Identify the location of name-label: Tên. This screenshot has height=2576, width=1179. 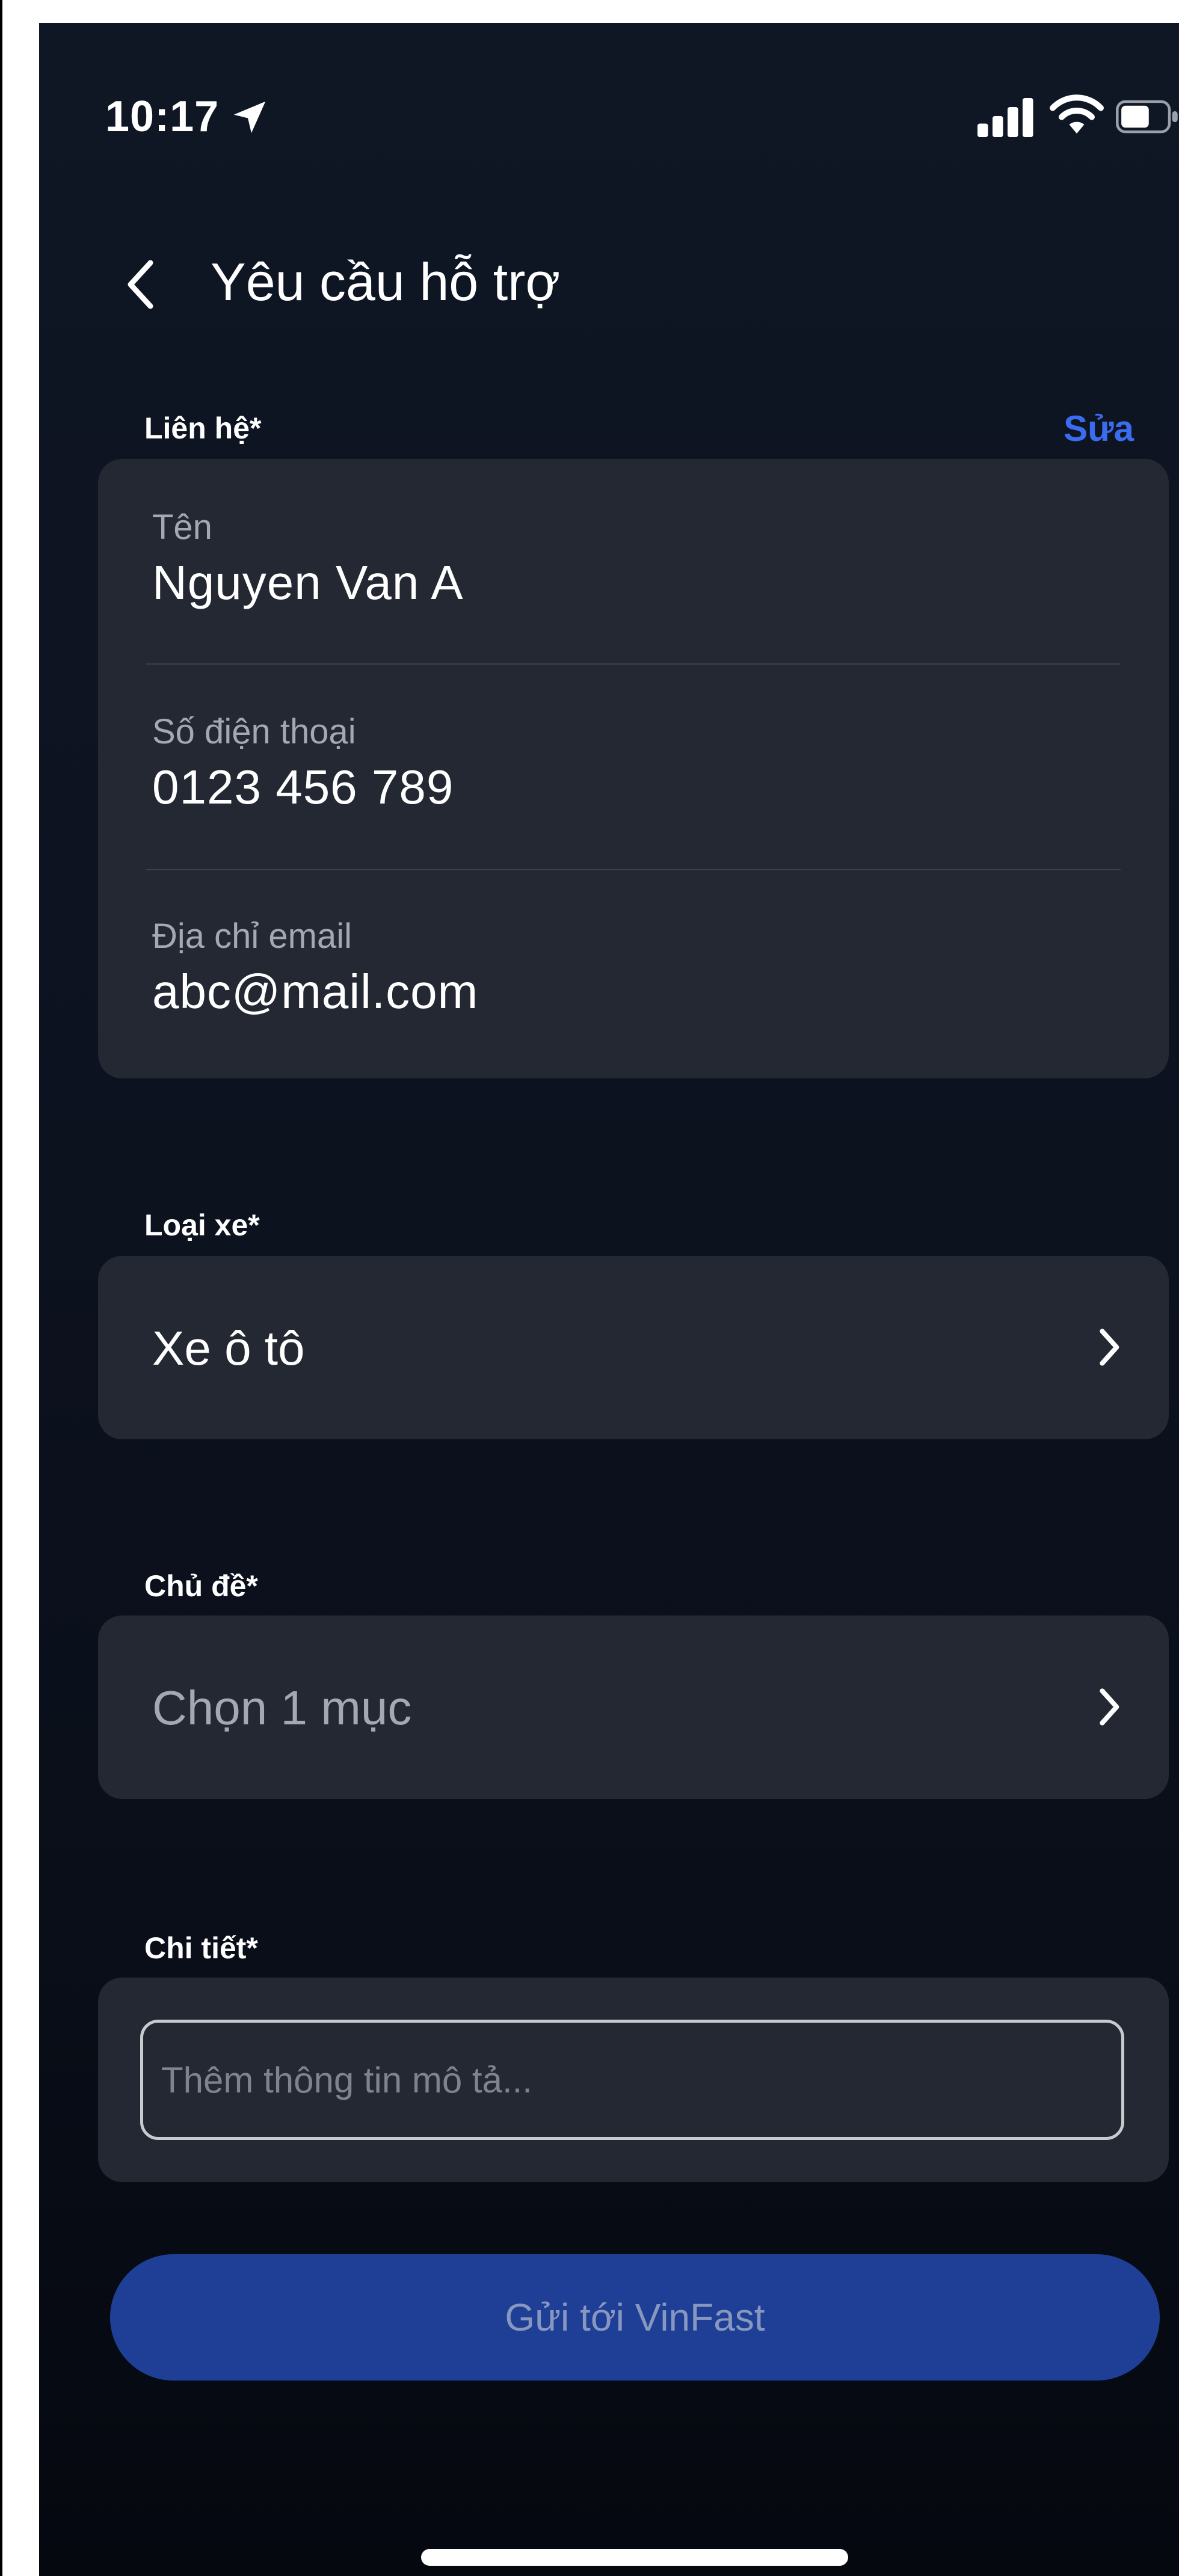
(182, 527).